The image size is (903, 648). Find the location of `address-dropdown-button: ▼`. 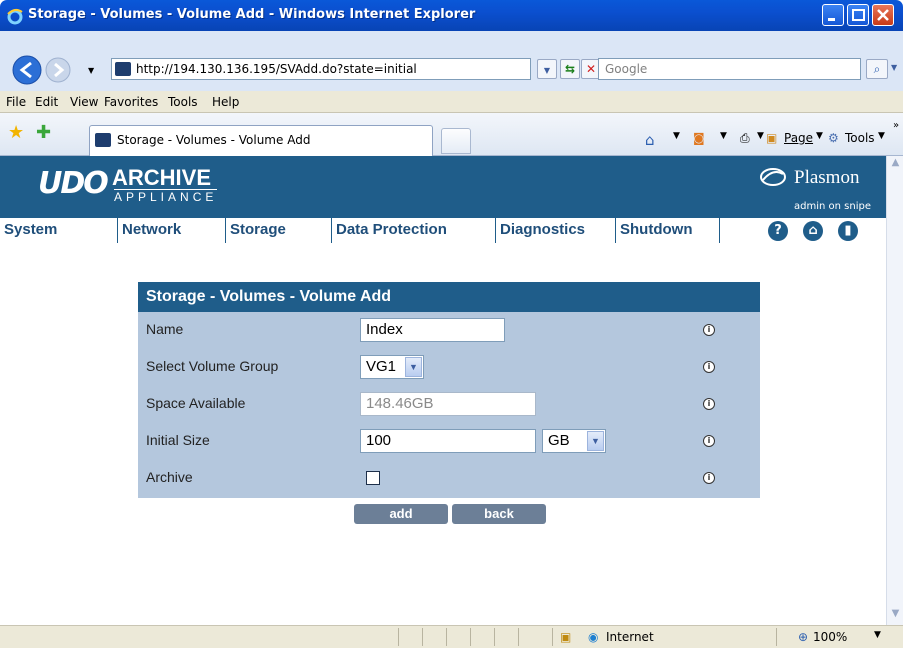

address-dropdown-button: ▼ is located at coordinates (547, 69).